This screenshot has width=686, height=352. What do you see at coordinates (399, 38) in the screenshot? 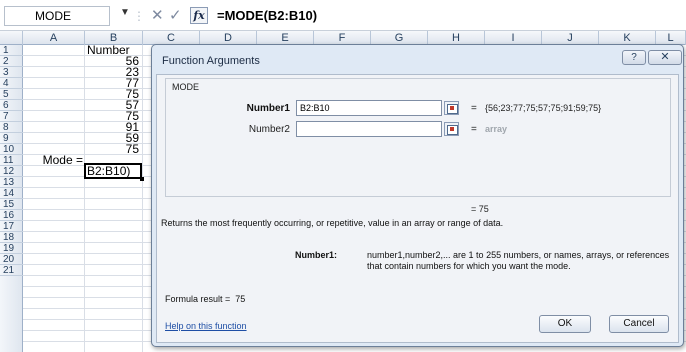
I see `column-header-g: G` at bounding box center [399, 38].